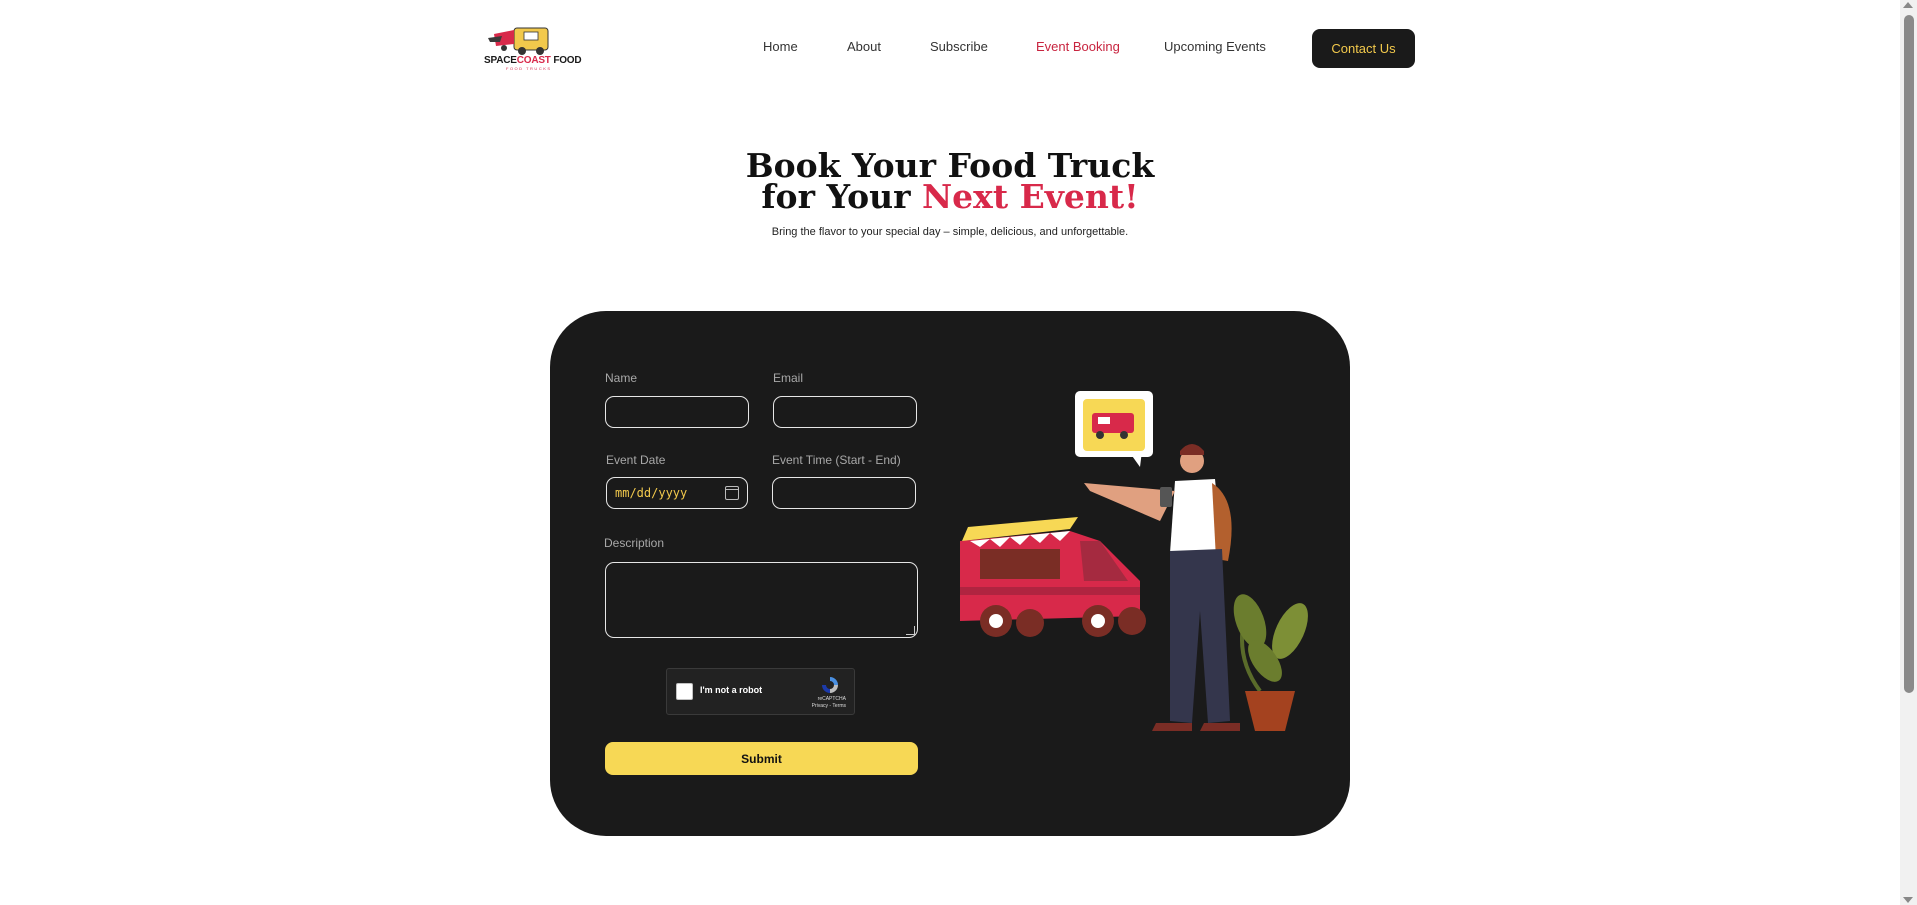  Describe the element at coordinates (1053, 577) in the screenshot. I see `food-truck-graphic` at that location.